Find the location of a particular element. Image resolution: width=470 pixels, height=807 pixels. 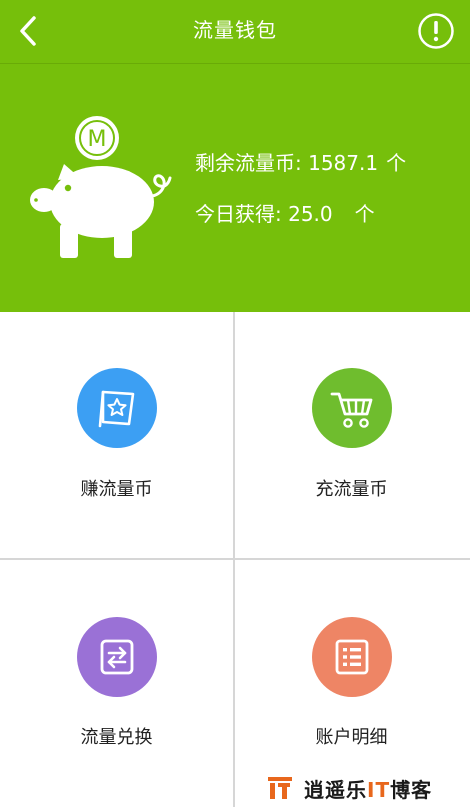

earn-coins-label: 赚流量币 is located at coordinates (116, 489).